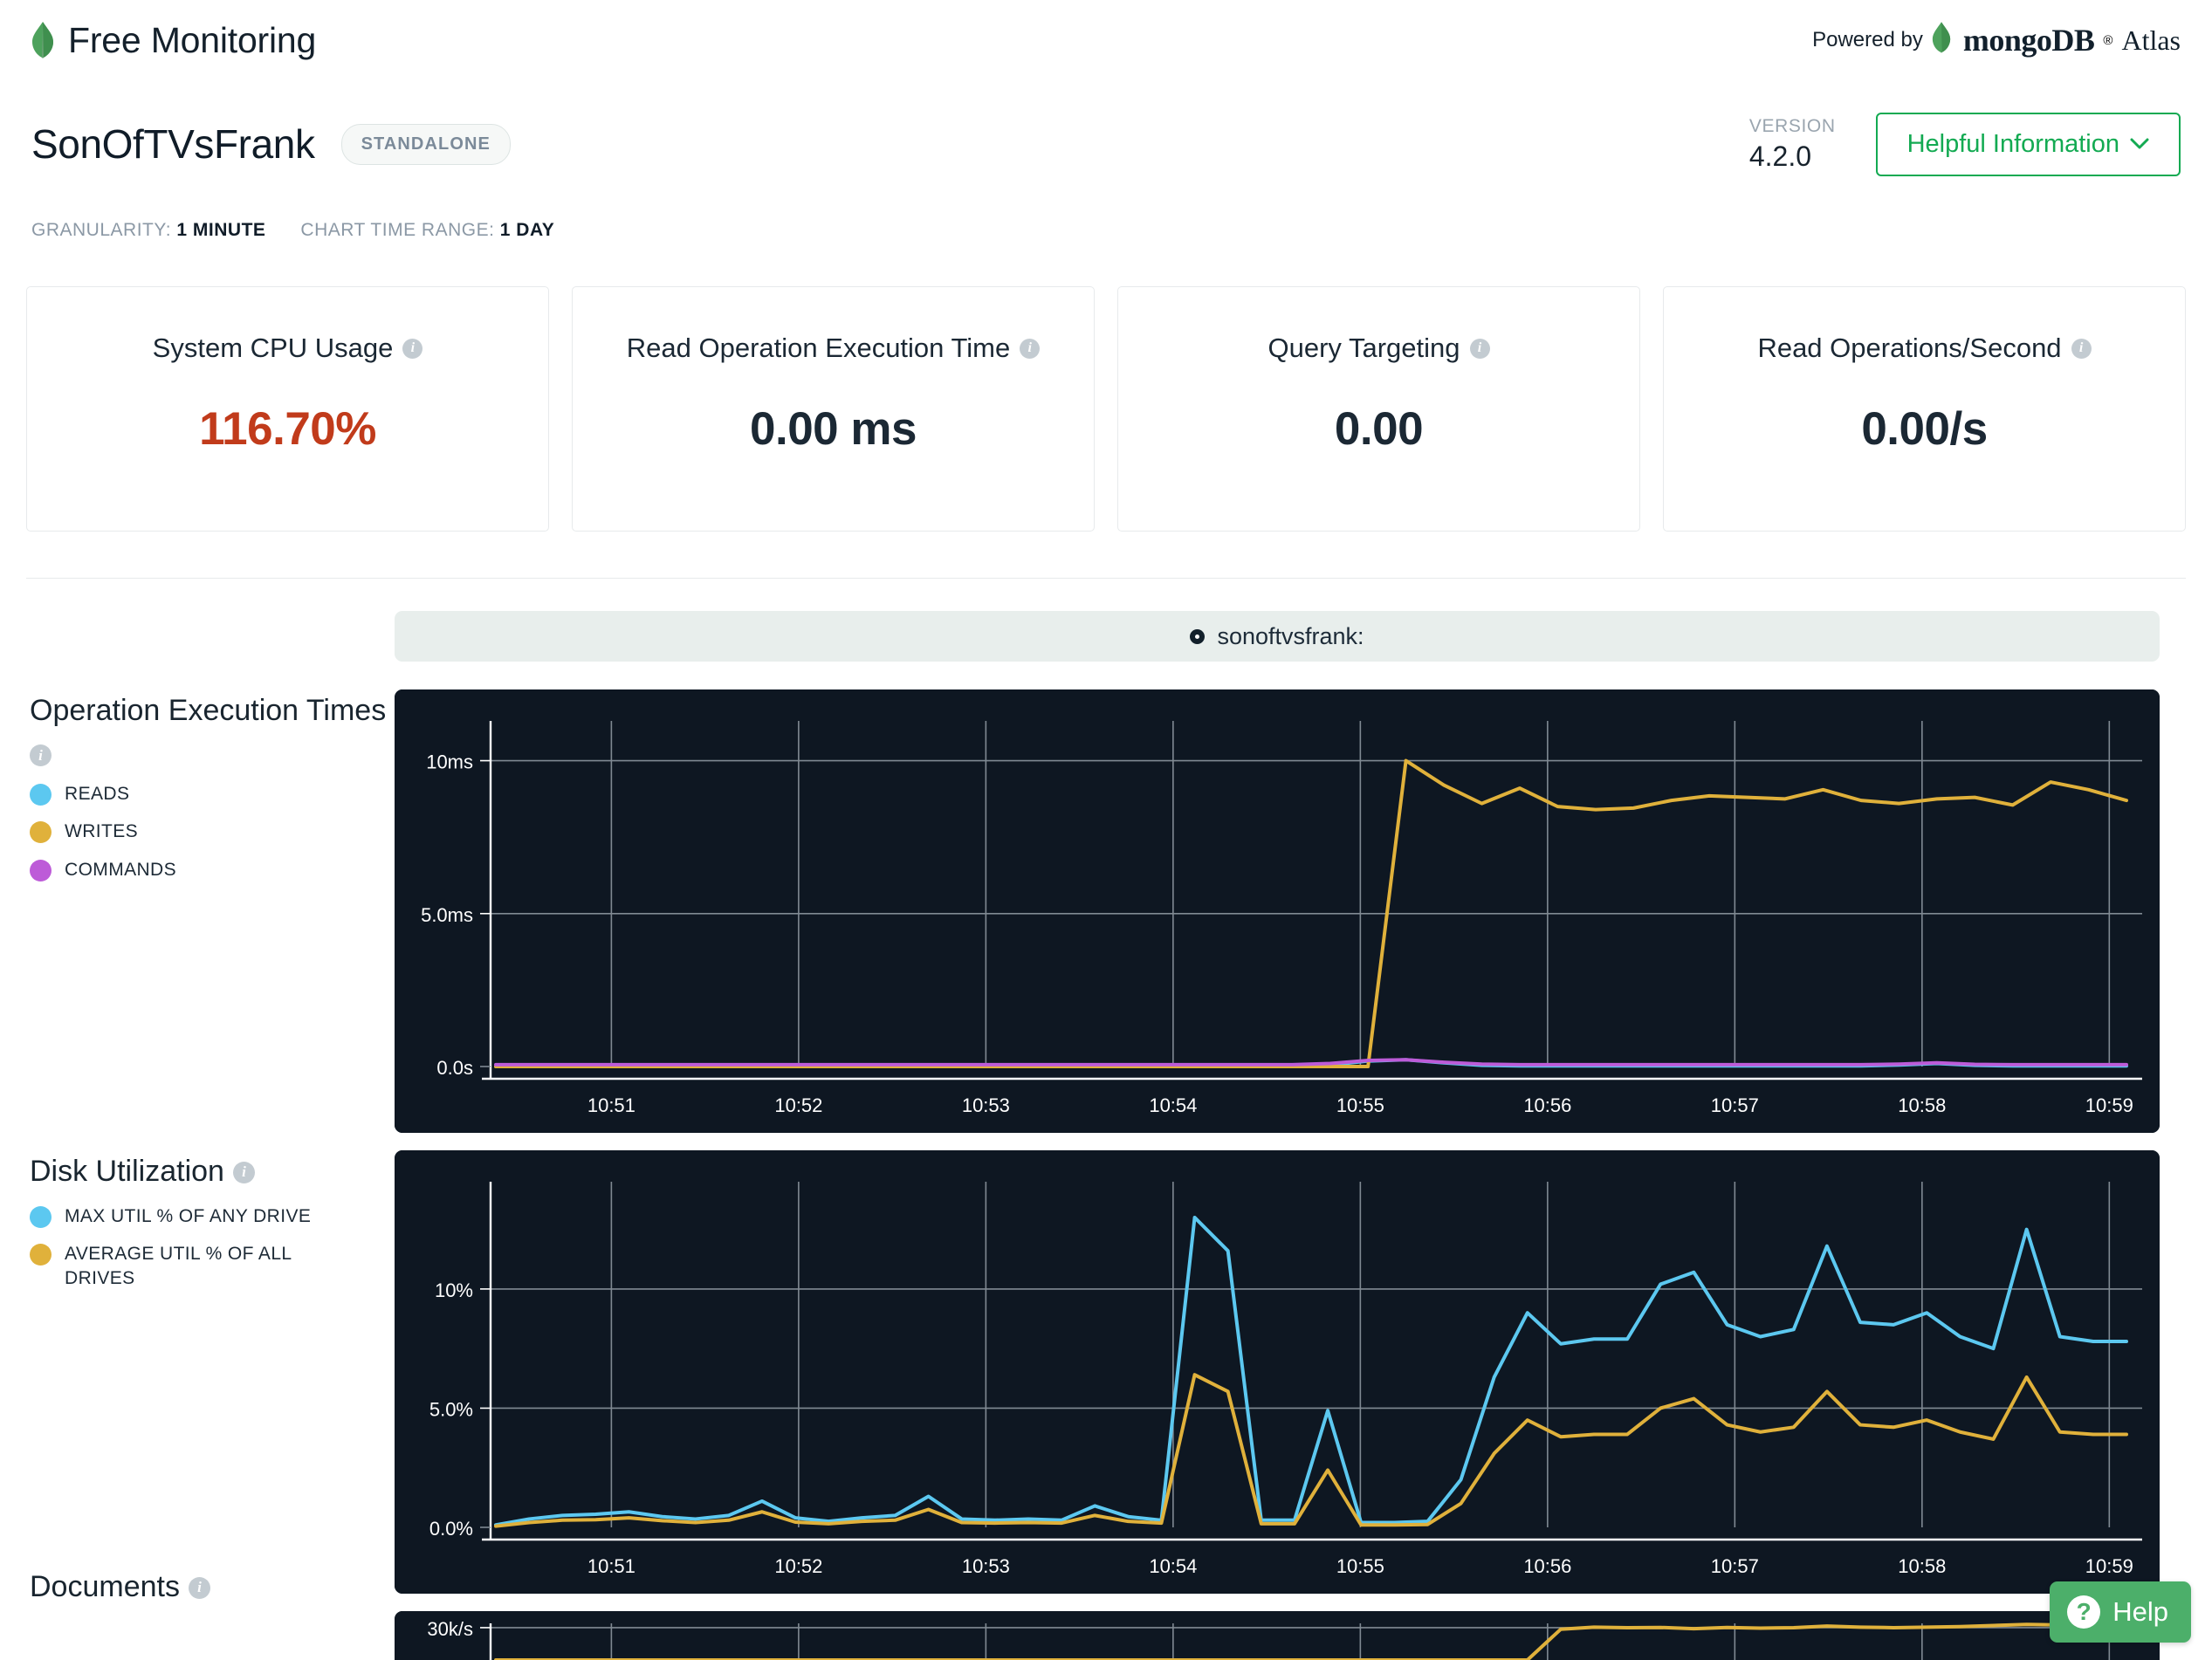  I want to click on svg-text: 5.0%, so click(451, 1409).